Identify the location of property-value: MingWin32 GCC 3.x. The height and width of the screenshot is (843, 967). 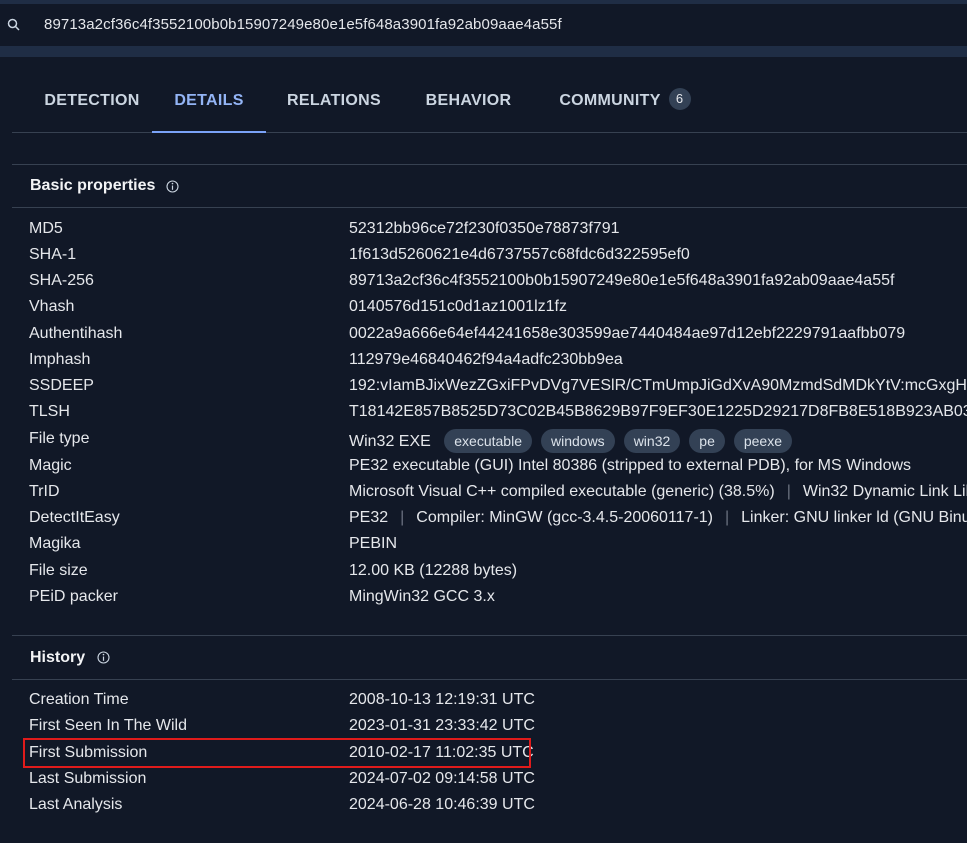
(422, 596).